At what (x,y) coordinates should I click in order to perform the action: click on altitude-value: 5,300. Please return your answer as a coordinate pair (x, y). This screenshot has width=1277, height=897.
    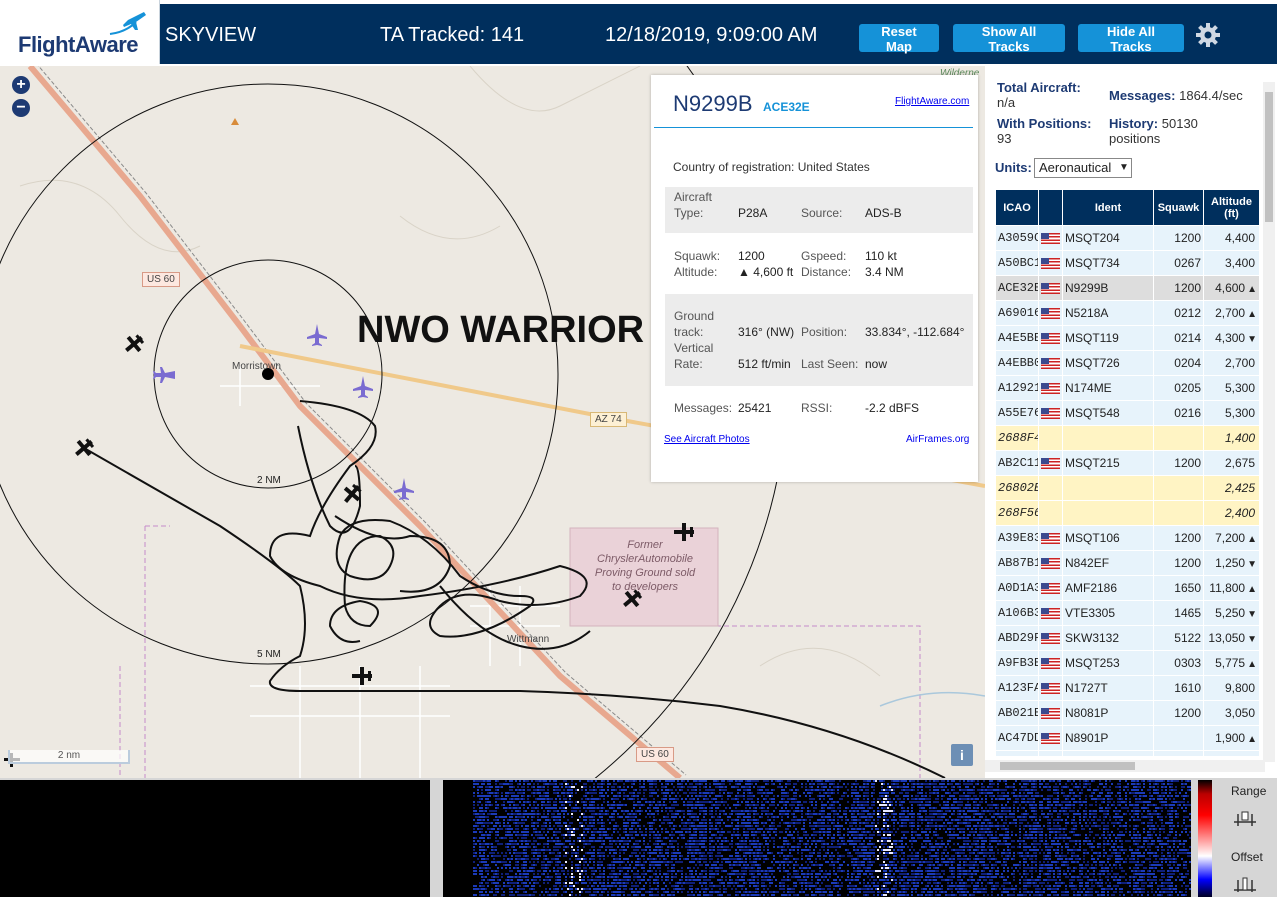
    Looking at the image, I should click on (1239, 413).